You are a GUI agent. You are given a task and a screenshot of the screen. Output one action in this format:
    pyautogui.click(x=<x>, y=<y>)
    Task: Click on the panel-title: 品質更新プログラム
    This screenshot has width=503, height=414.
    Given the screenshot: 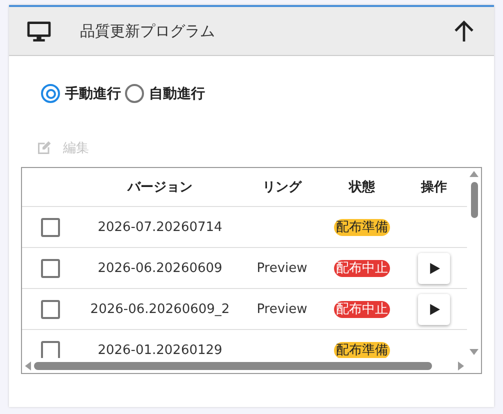 What is the action you would take?
    pyautogui.click(x=148, y=31)
    